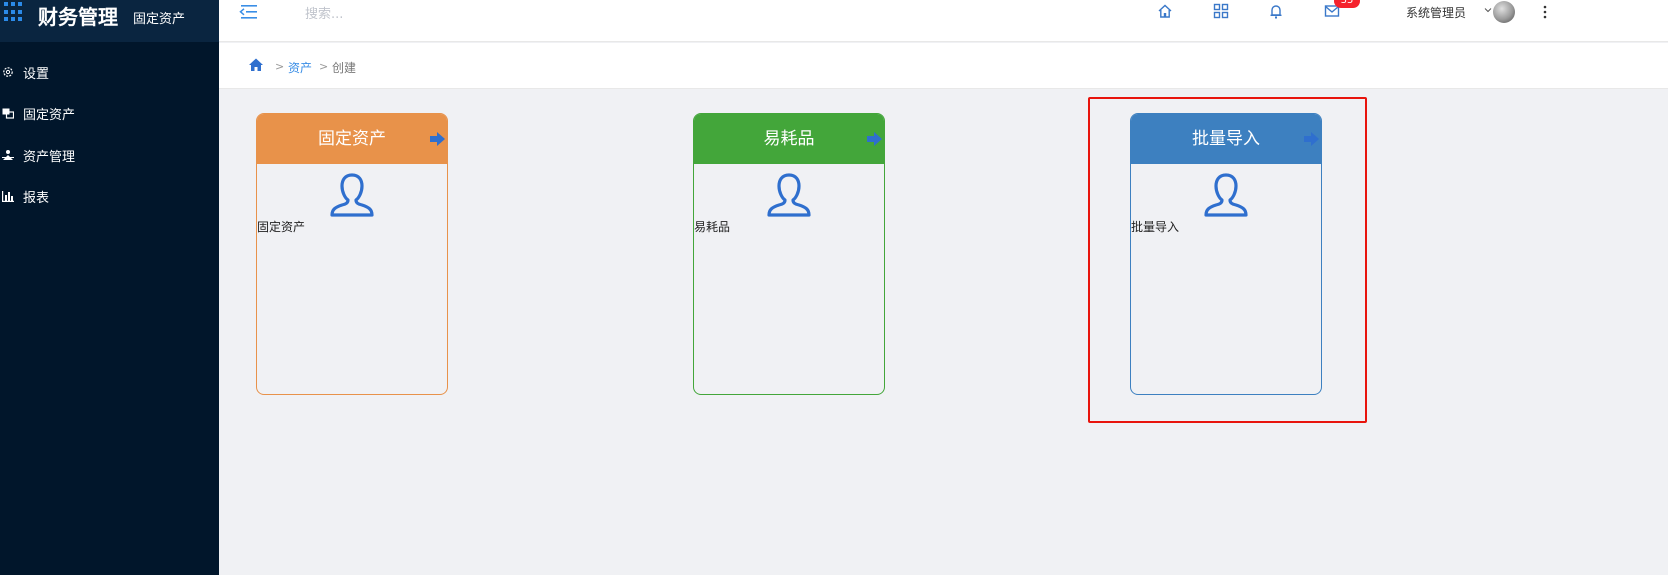 Image resolution: width=1668 pixels, height=575 pixels. I want to click on apps-logo-icon, so click(14, 12).